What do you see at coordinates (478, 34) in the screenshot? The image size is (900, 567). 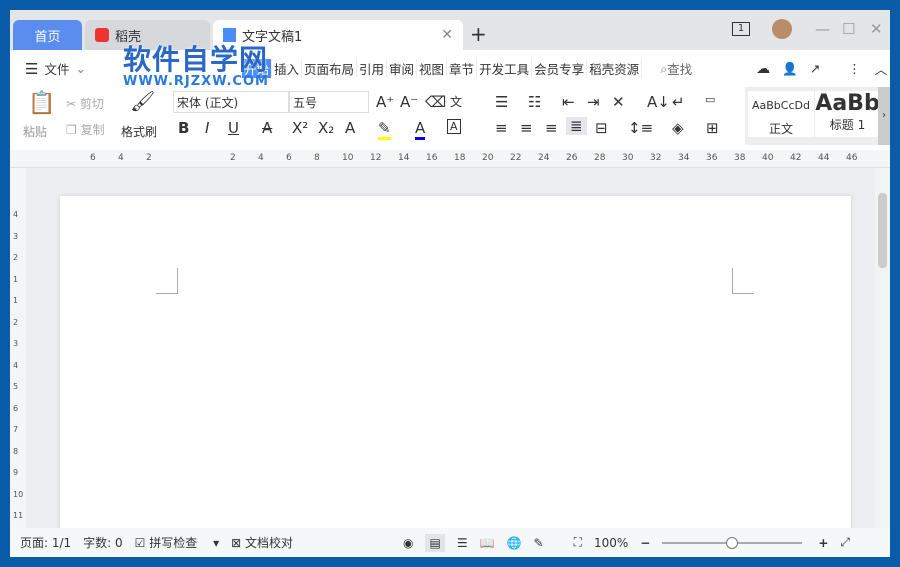 I see `new-tab-button: +` at bounding box center [478, 34].